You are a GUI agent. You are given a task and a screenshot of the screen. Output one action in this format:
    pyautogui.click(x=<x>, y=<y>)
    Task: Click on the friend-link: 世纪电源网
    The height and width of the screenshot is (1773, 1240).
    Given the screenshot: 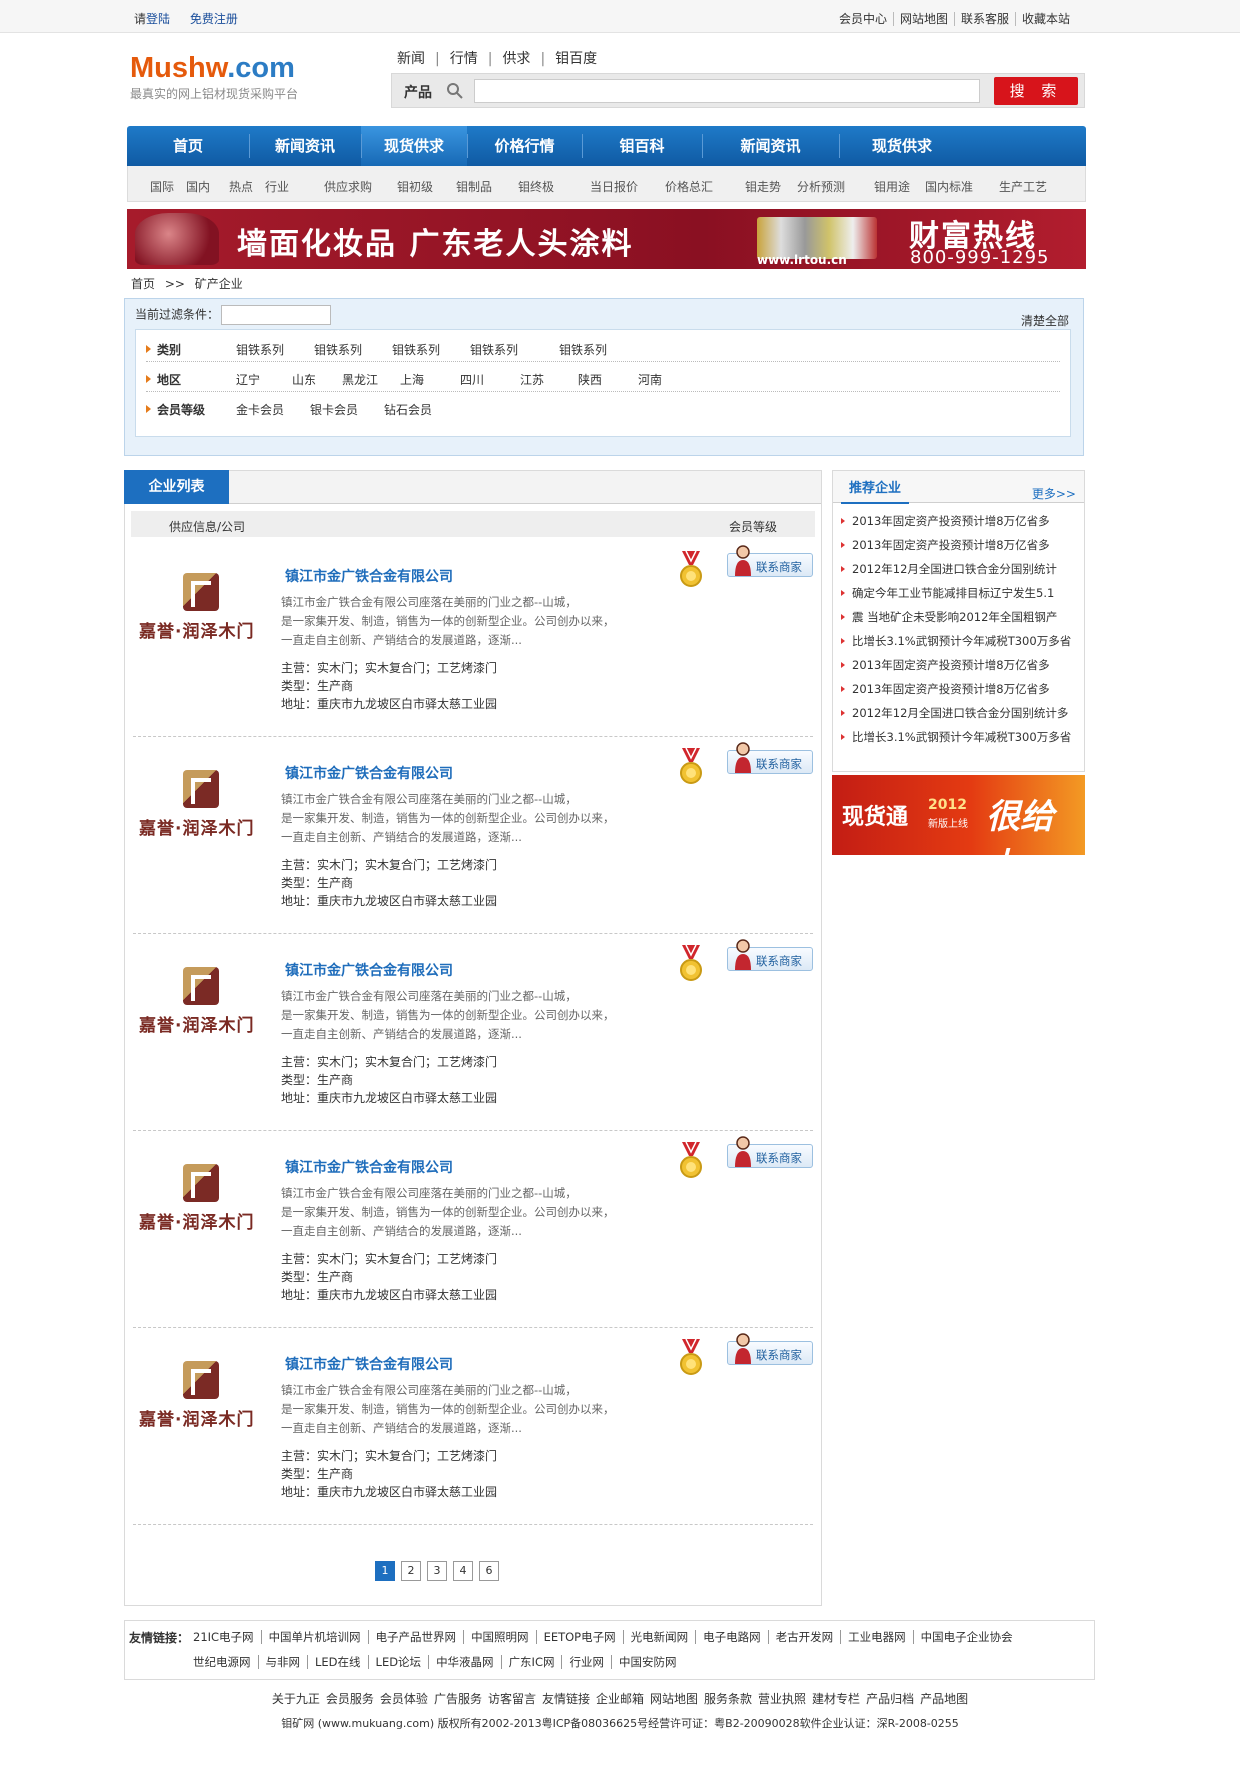 What is the action you would take?
    pyautogui.click(x=225, y=1662)
    